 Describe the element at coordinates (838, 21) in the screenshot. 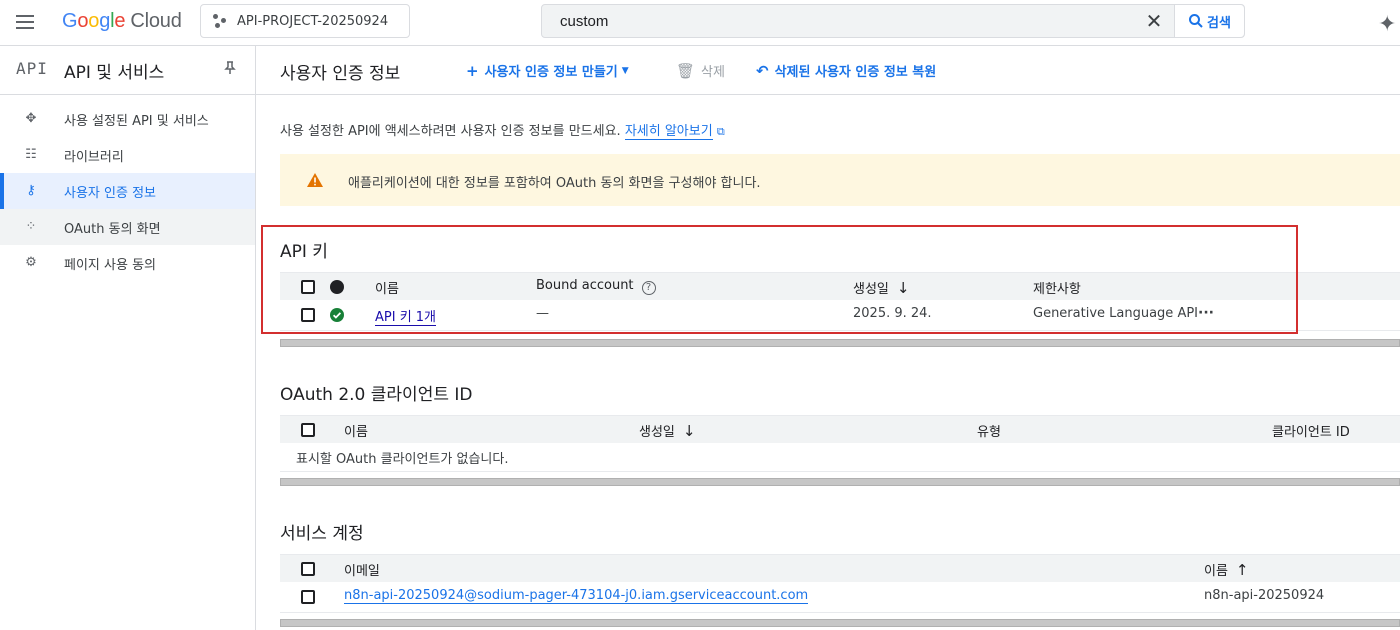

I see `search-input` at that location.